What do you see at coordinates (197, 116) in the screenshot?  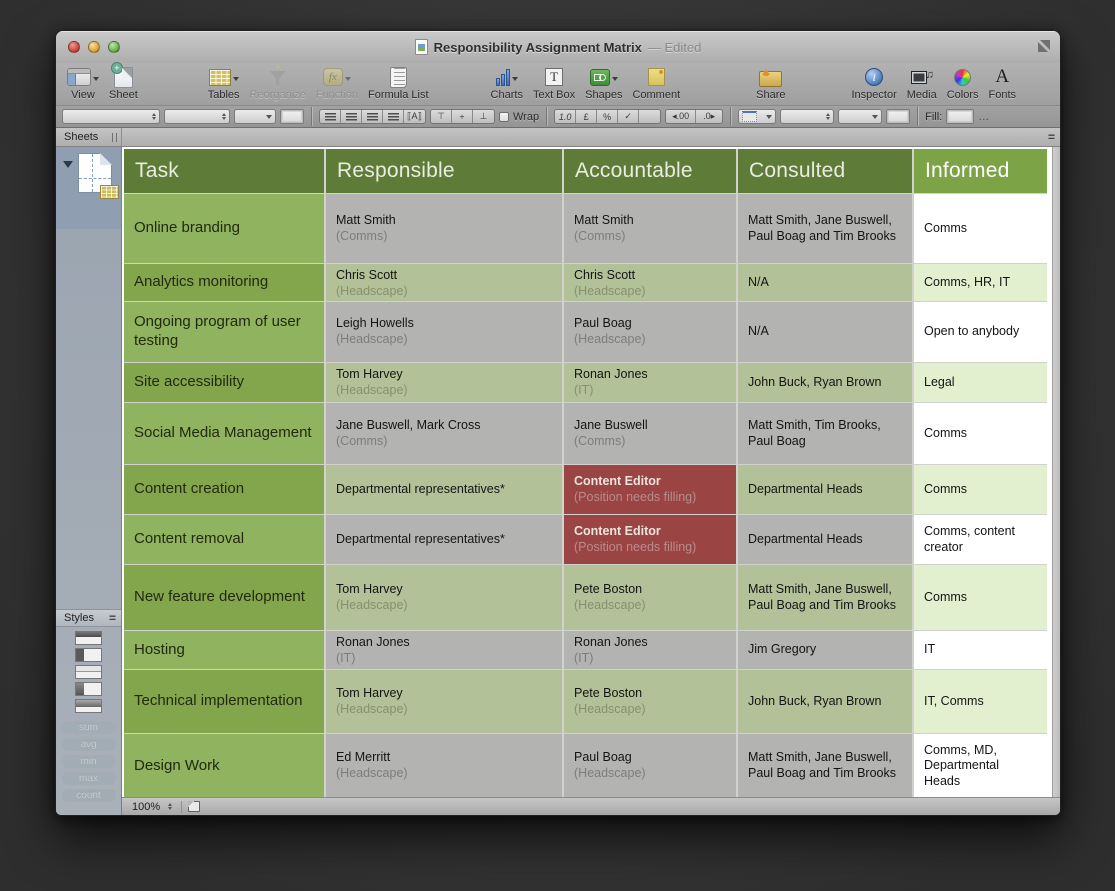 I see `font-typeface-select` at bounding box center [197, 116].